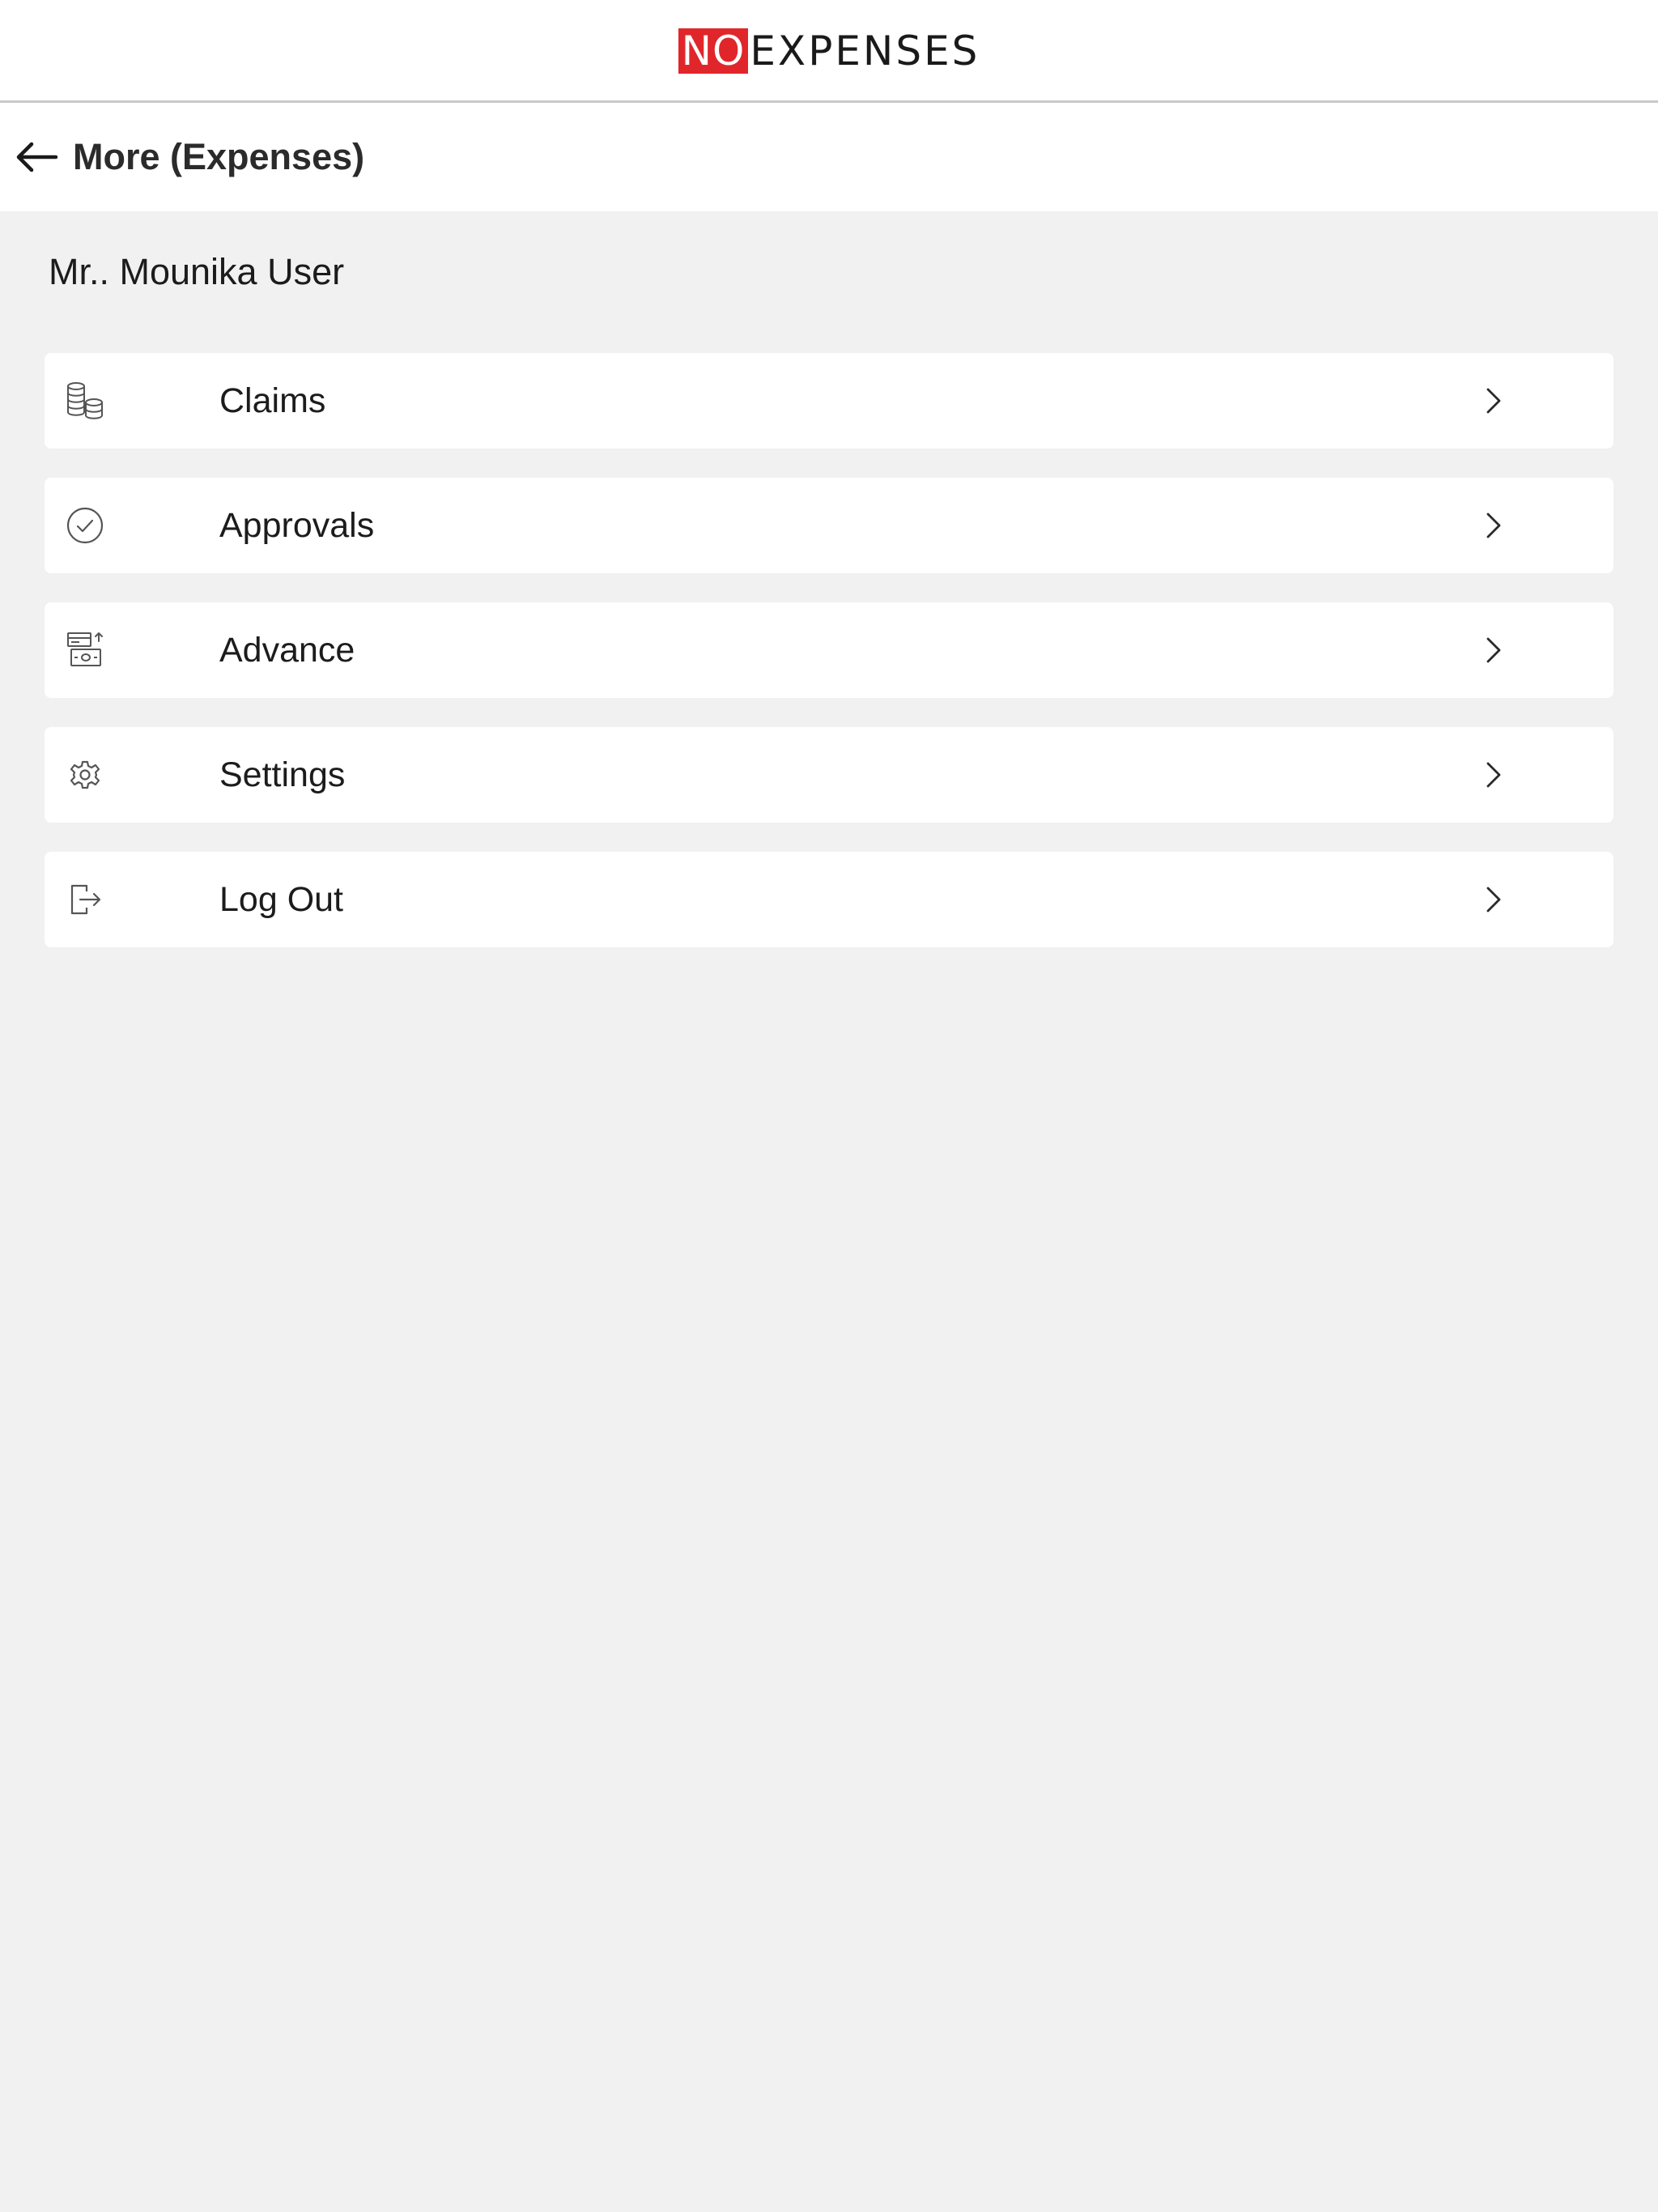  What do you see at coordinates (85, 900) in the screenshot?
I see `logout-icon` at bounding box center [85, 900].